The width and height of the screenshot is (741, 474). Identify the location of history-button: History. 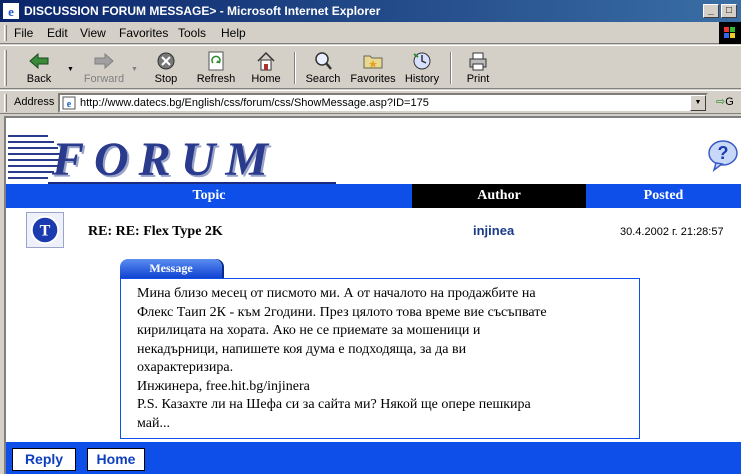
(422, 68).